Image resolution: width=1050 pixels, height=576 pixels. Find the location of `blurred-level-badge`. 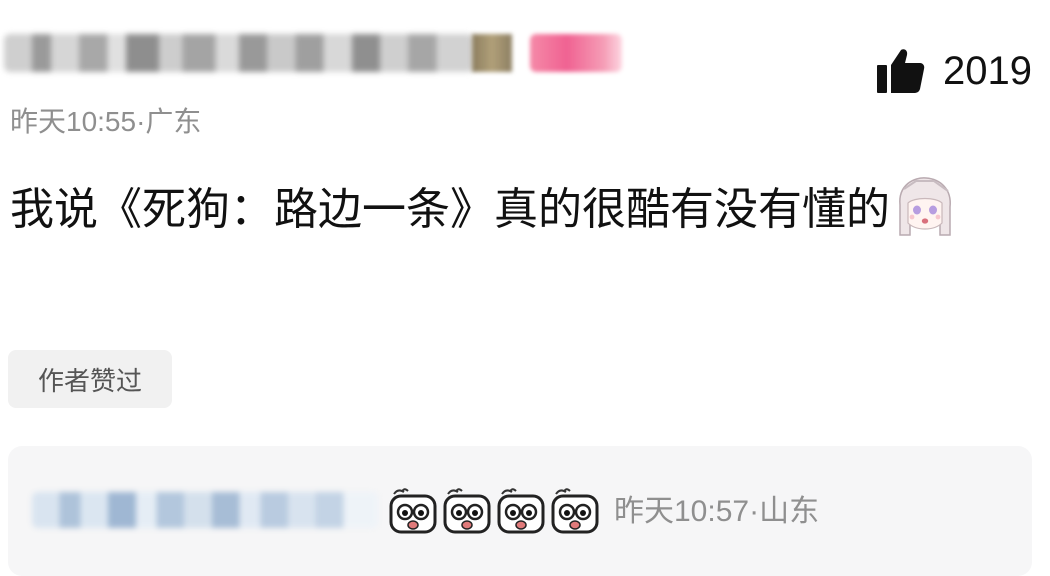

blurred-level-badge is located at coordinates (576, 53).